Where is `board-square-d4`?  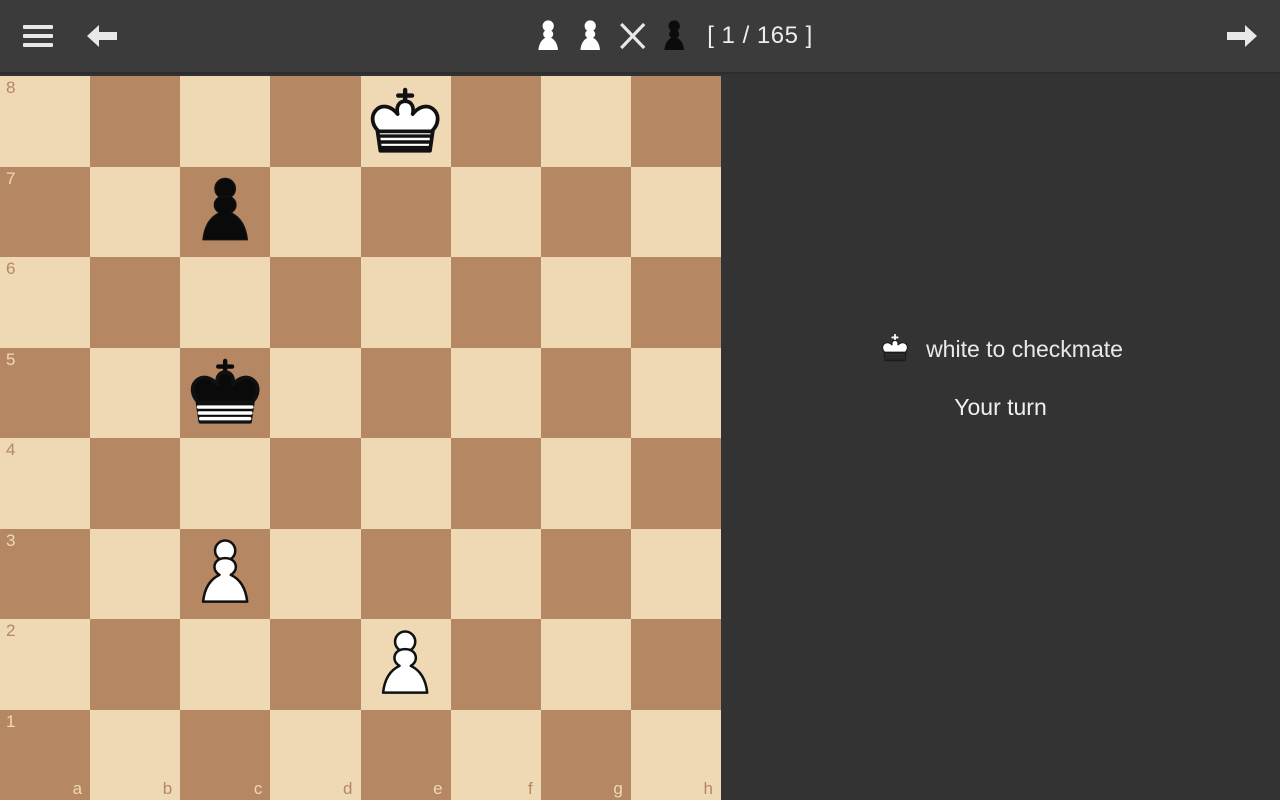 board-square-d4 is located at coordinates (315, 483).